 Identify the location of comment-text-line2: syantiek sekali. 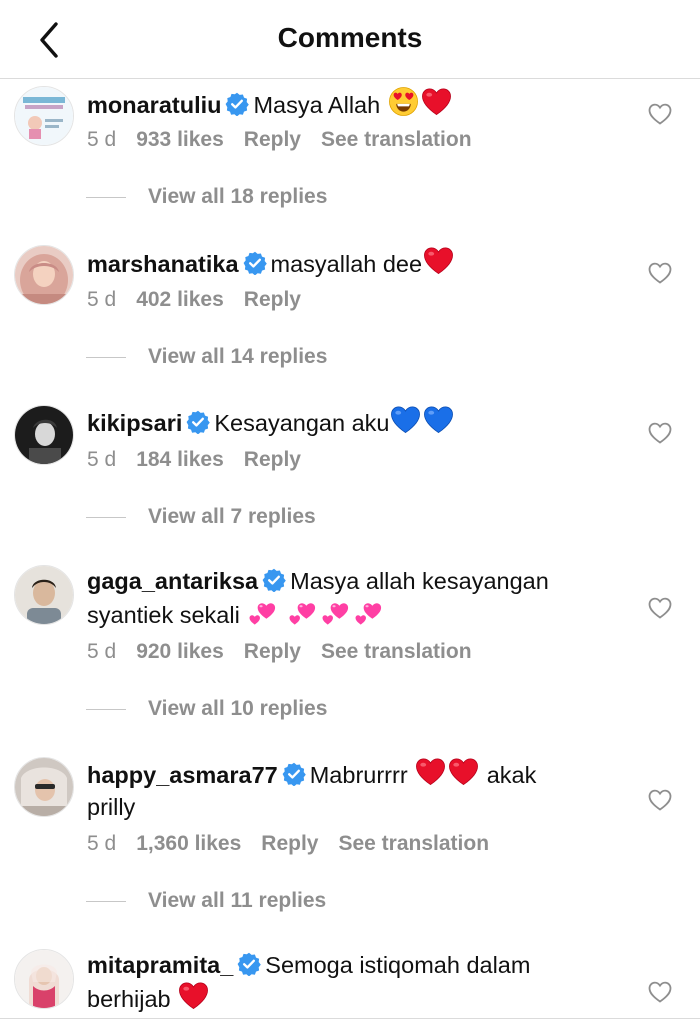
(163, 615).